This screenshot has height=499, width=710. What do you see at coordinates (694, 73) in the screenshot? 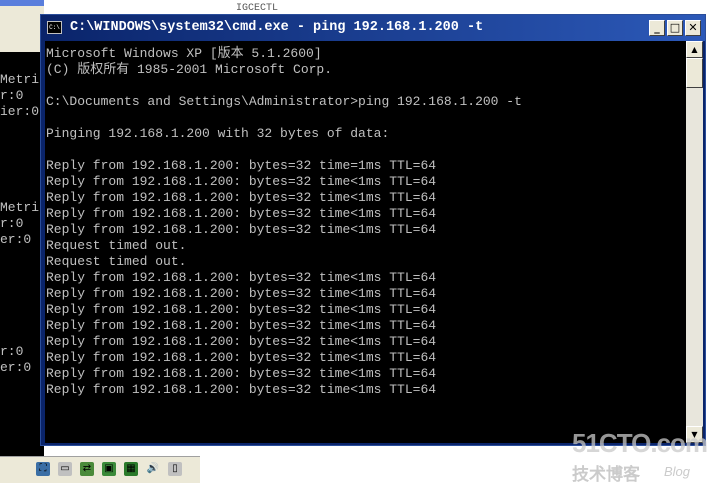
I see `scroll-thumb` at bounding box center [694, 73].